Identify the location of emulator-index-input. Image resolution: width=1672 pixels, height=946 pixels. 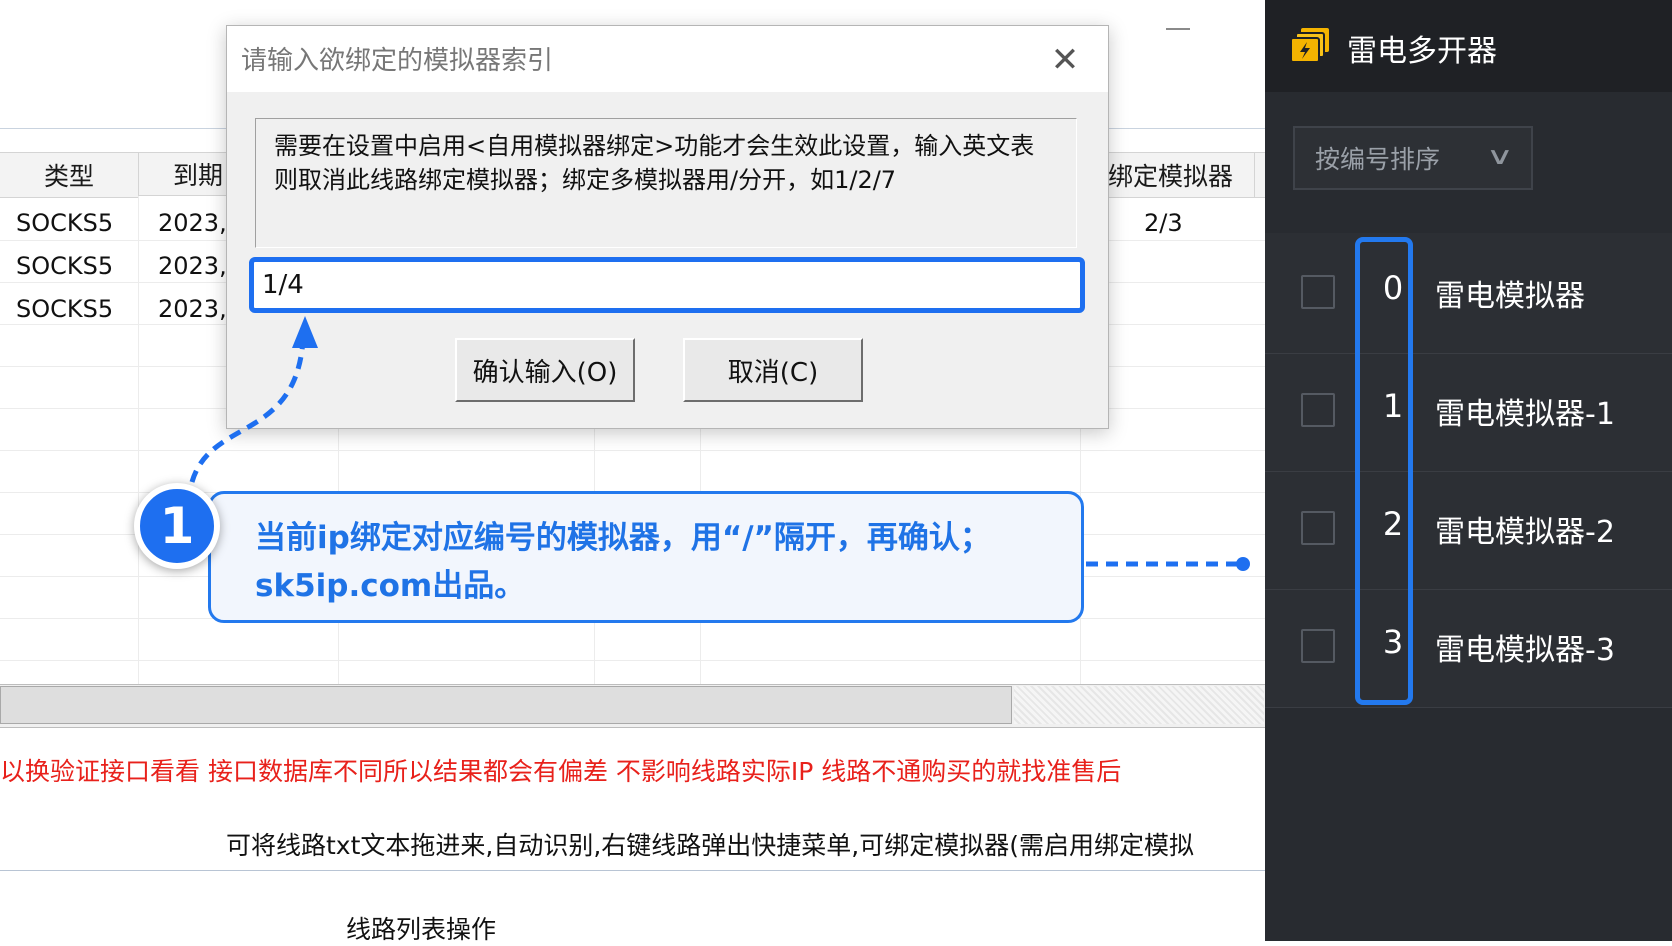
(667, 285).